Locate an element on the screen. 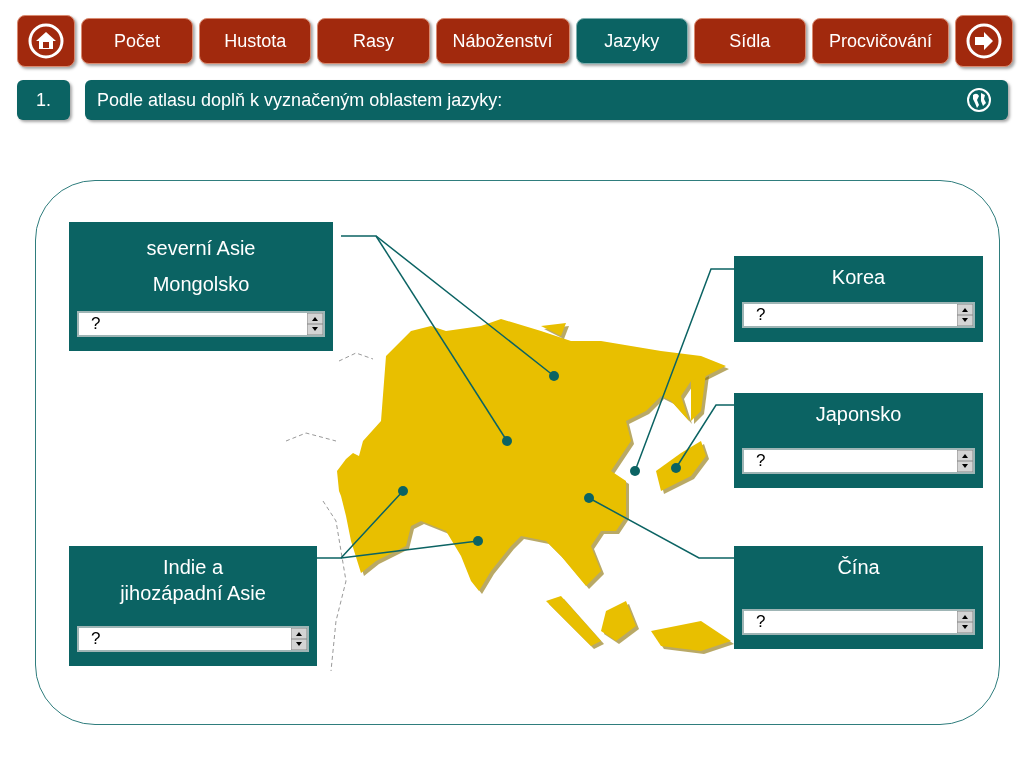 The image size is (1024, 768). nav-tab: Jazyky is located at coordinates (631, 41).